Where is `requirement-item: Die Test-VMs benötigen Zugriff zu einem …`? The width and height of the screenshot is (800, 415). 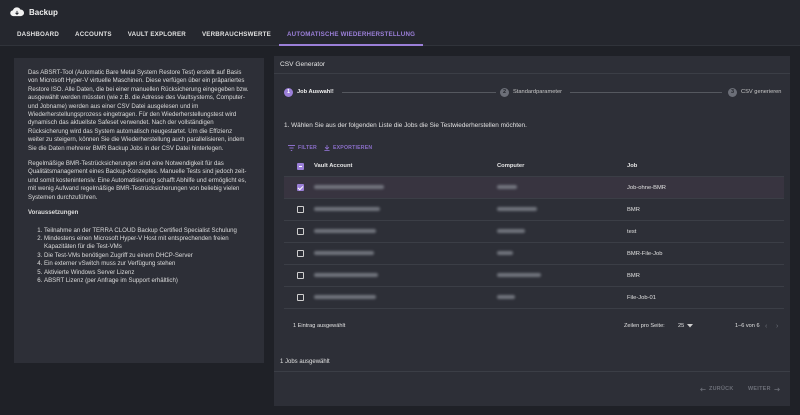
requirement-item: Die Test-VMs benötigen Zugriff zu einem … is located at coordinates (147, 256).